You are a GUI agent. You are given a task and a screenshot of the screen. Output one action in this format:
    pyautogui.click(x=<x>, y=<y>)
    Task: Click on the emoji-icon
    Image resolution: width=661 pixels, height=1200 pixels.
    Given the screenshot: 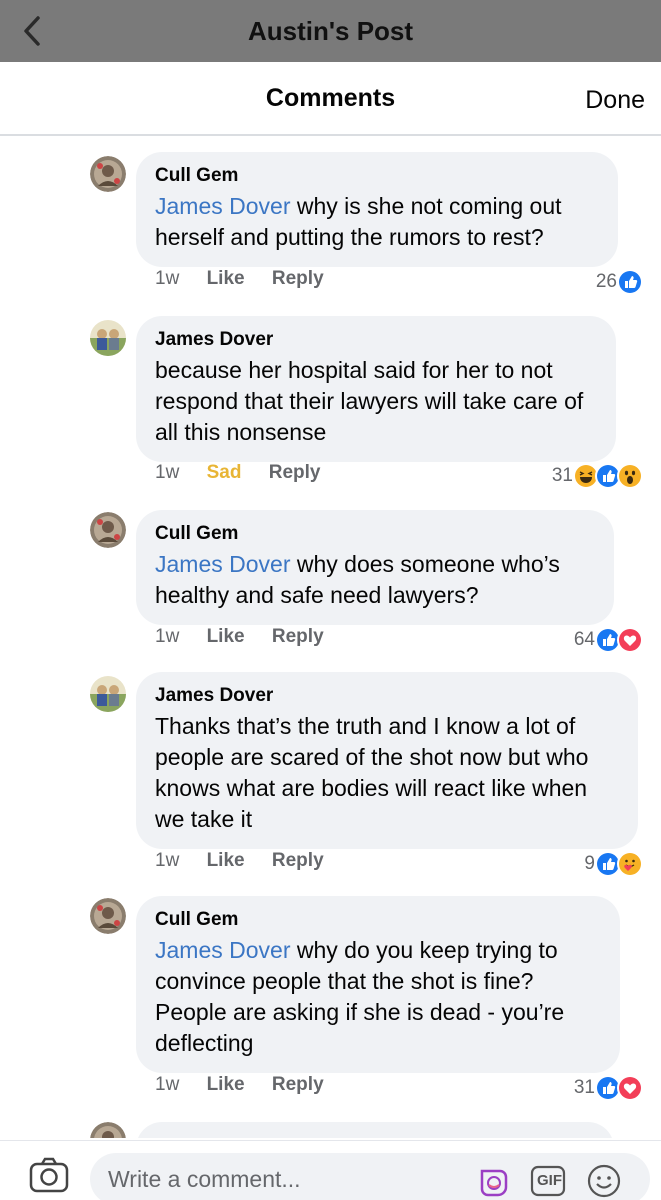 What is the action you would take?
    pyautogui.click(x=604, y=1181)
    